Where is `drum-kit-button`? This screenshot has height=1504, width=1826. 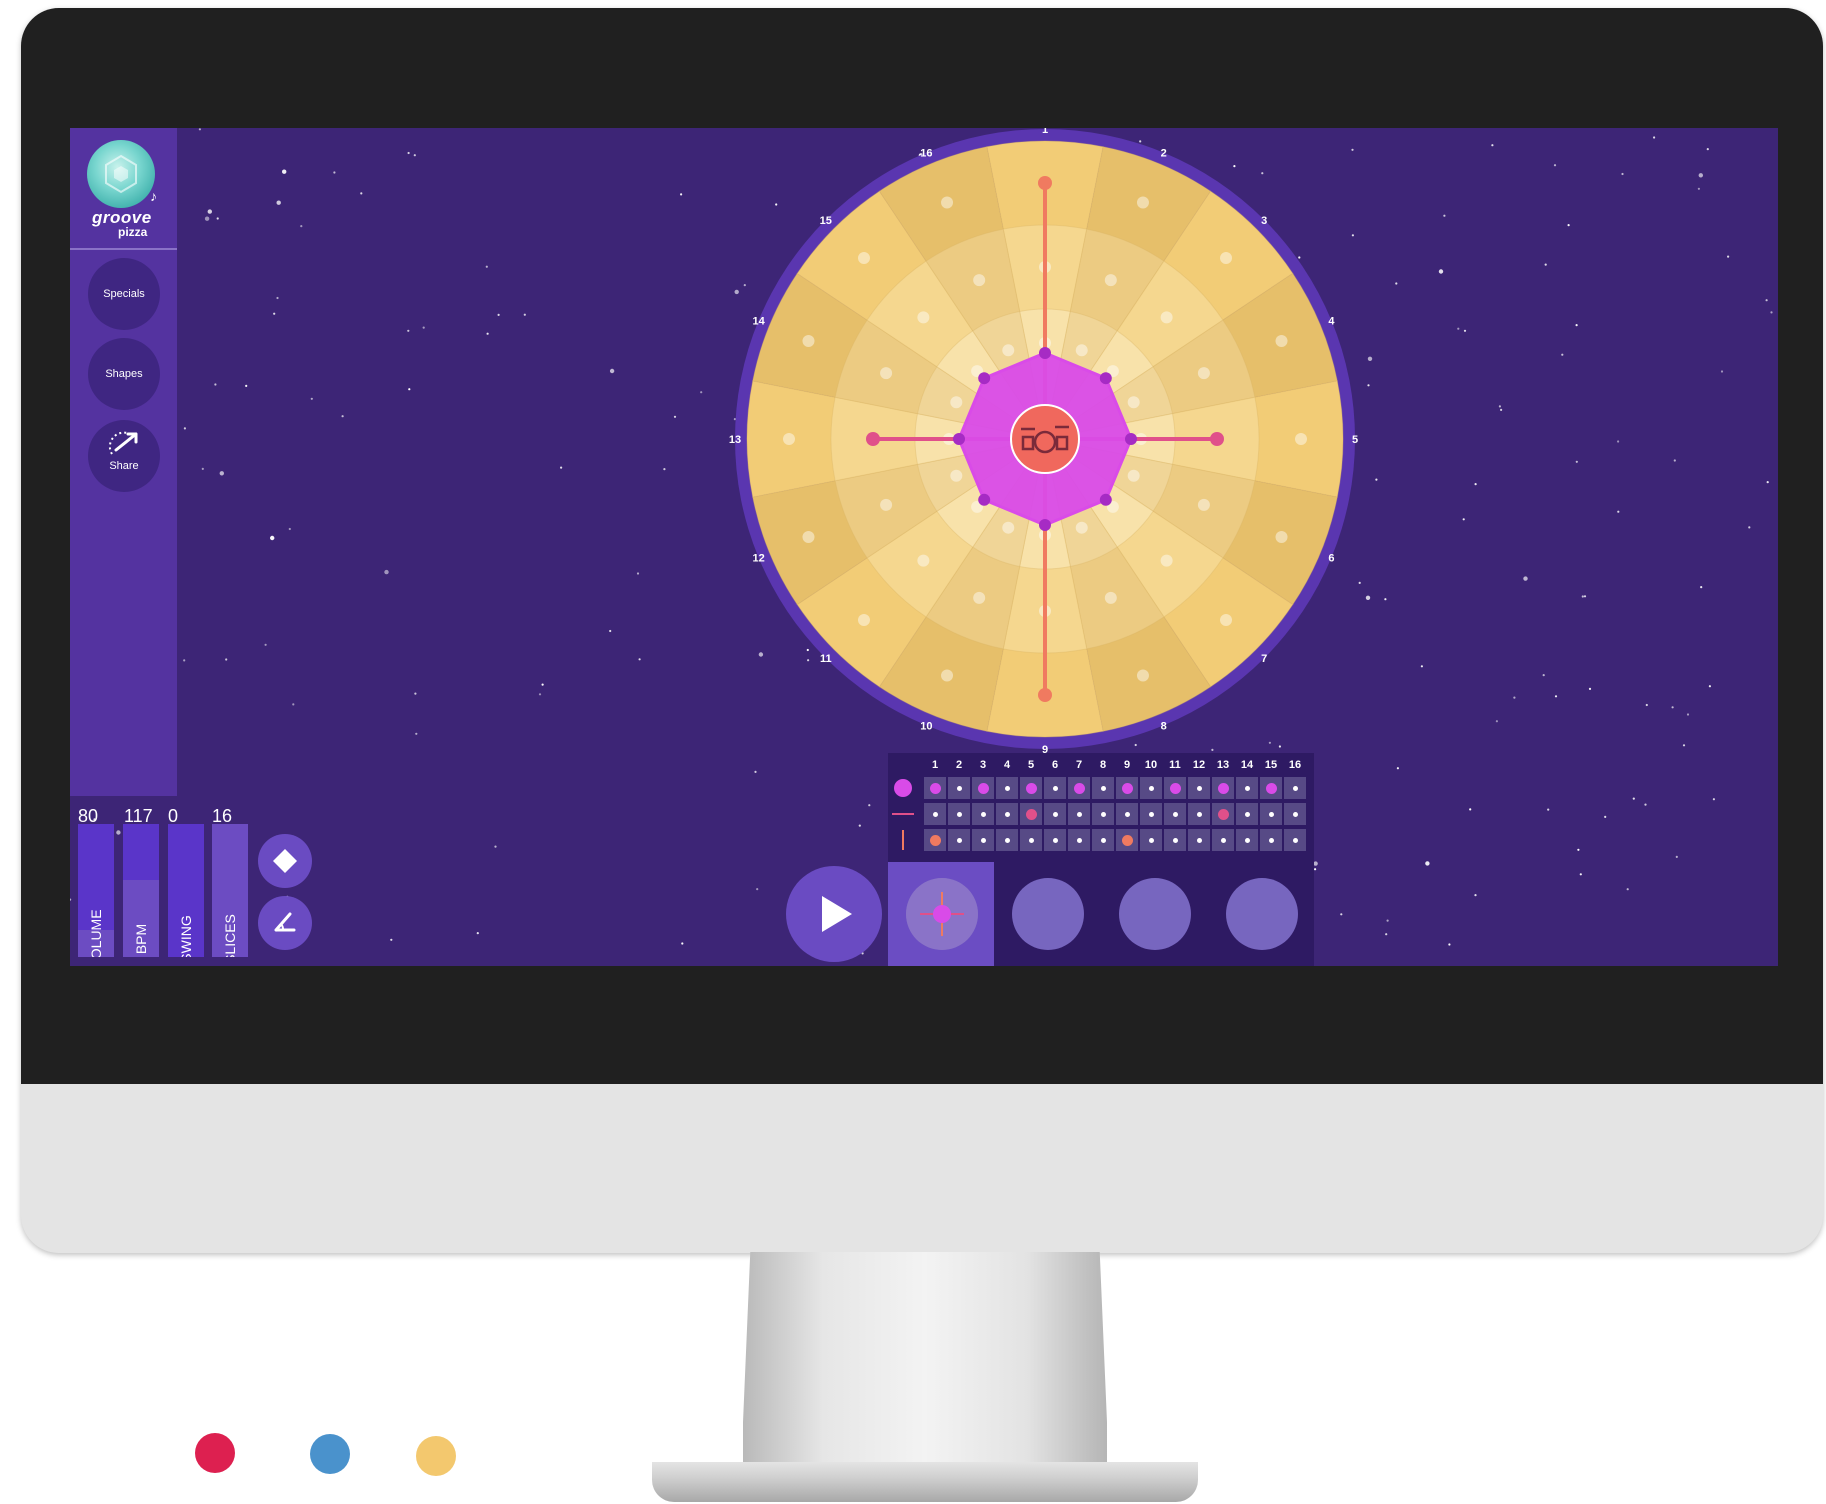 drum-kit-button is located at coordinates (1045, 439).